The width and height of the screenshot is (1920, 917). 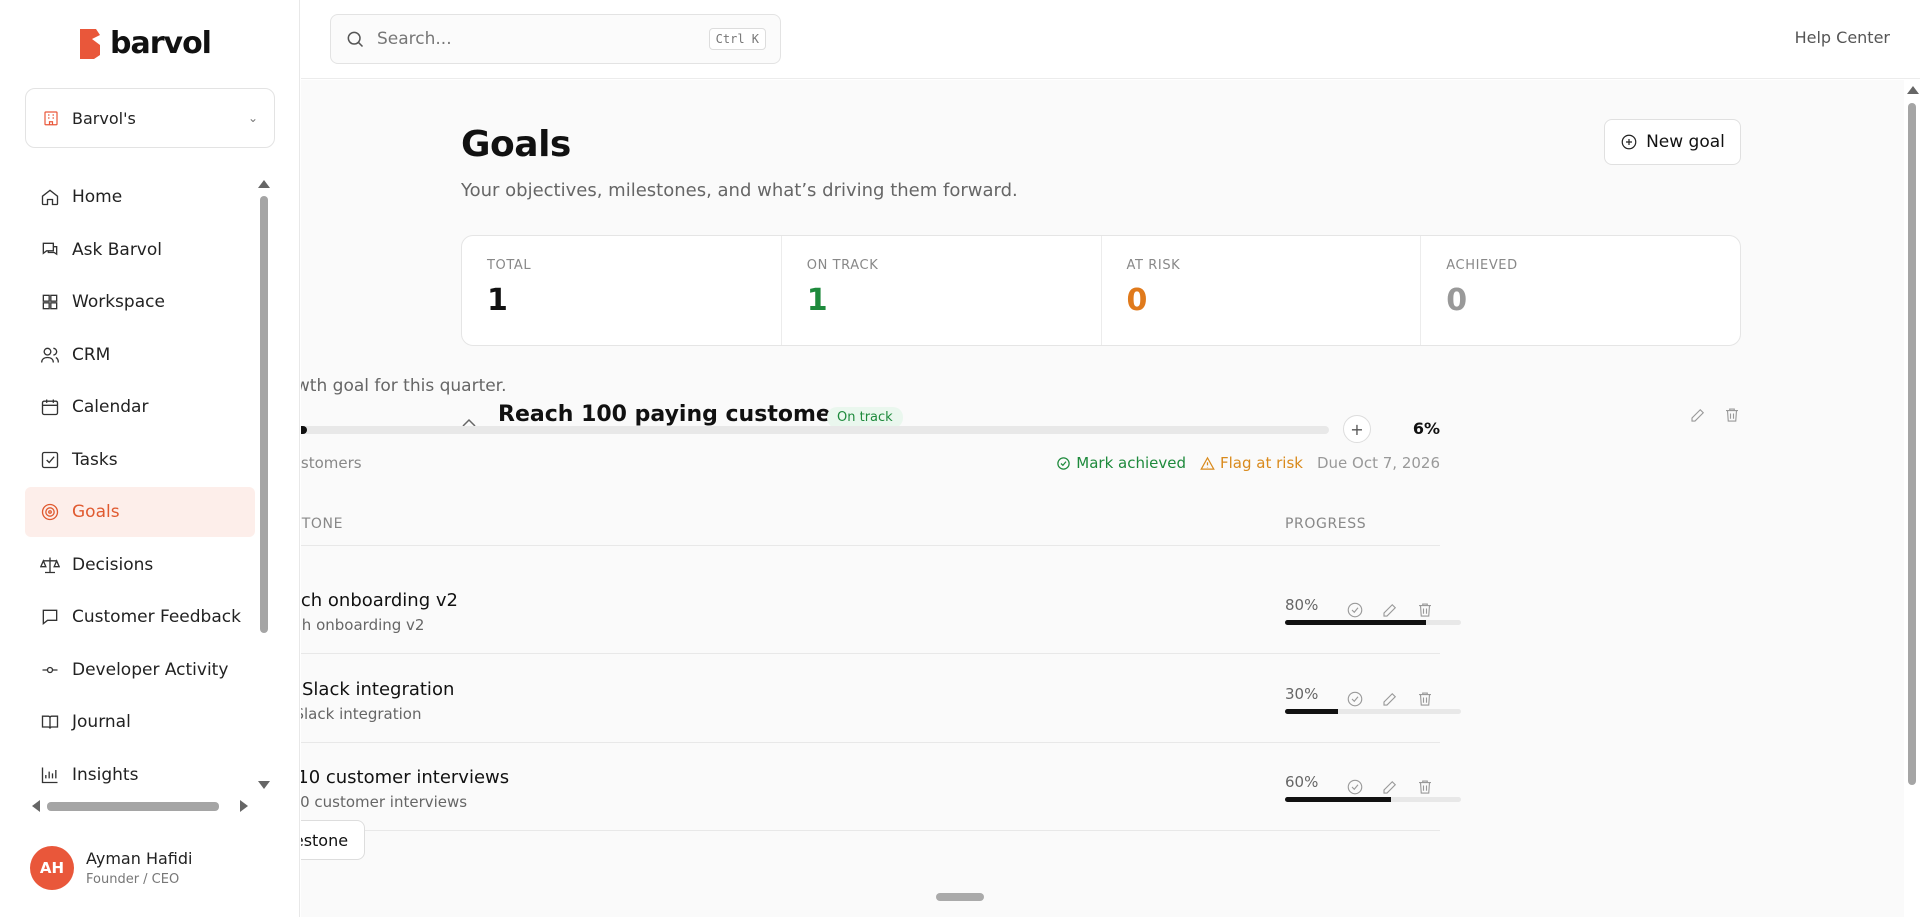 I want to click on scroll-down-arrow-icon, so click(x=264, y=785).